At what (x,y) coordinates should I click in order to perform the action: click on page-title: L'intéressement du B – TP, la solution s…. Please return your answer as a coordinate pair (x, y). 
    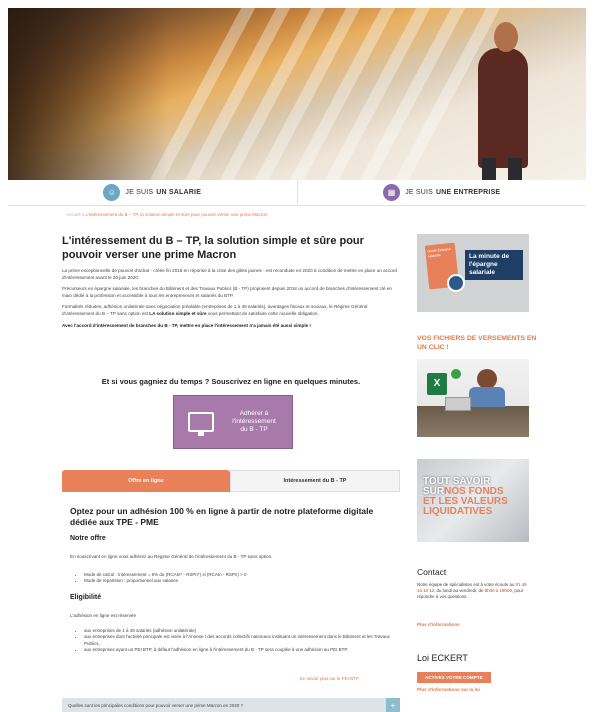
    Looking at the image, I should click on (213, 248).